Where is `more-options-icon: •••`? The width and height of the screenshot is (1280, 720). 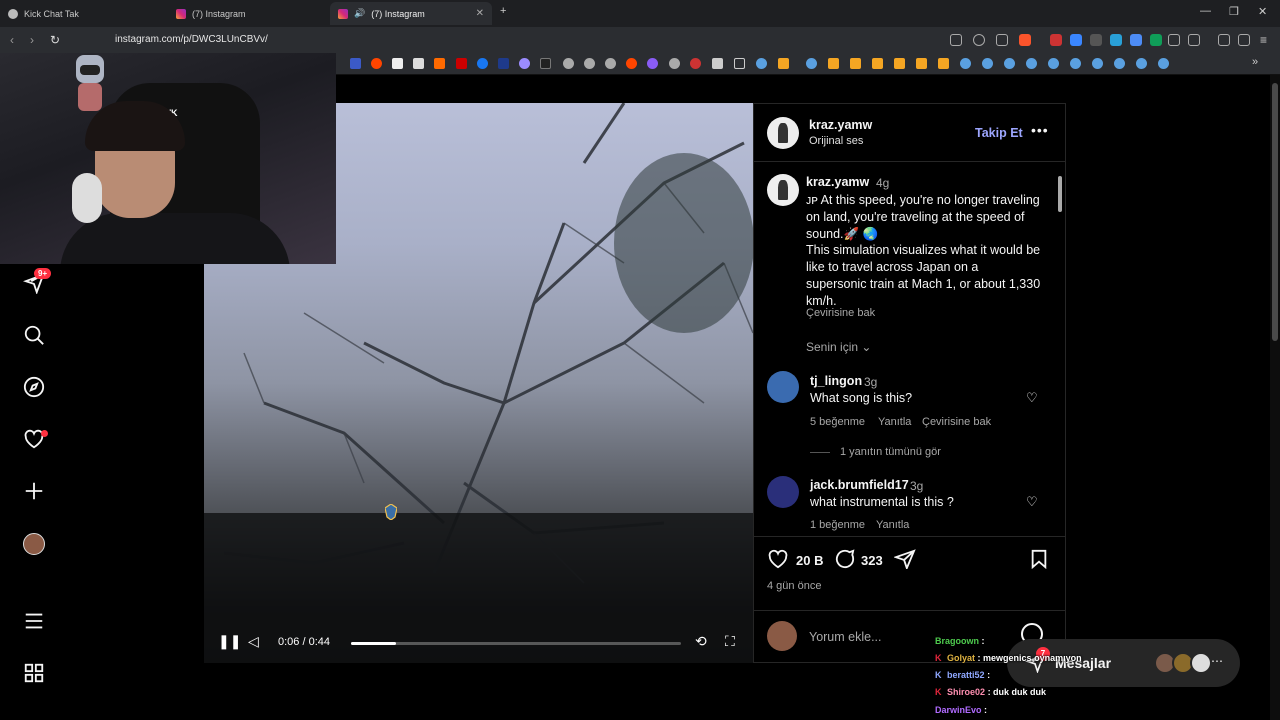 more-options-icon: ••• is located at coordinates (1040, 130).